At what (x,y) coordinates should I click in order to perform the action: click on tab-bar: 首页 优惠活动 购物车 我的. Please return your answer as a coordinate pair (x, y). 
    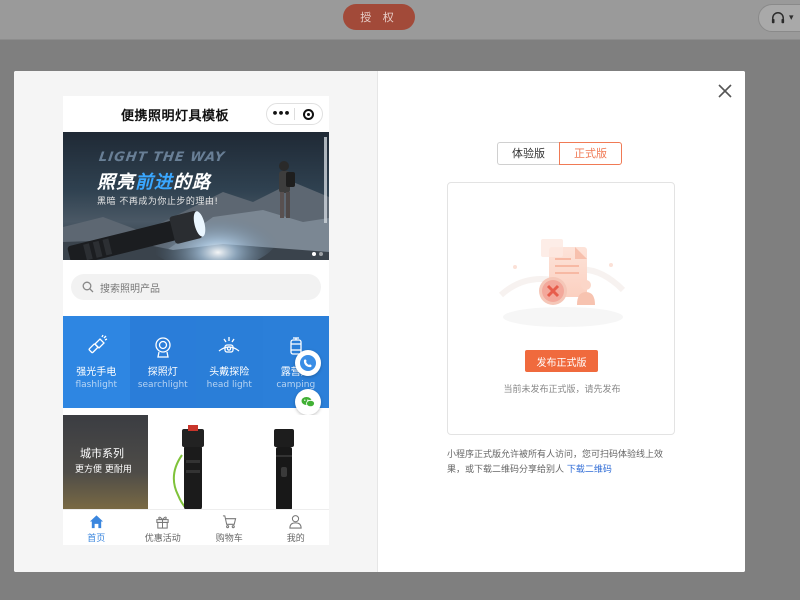
    Looking at the image, I should click on (196, 527).